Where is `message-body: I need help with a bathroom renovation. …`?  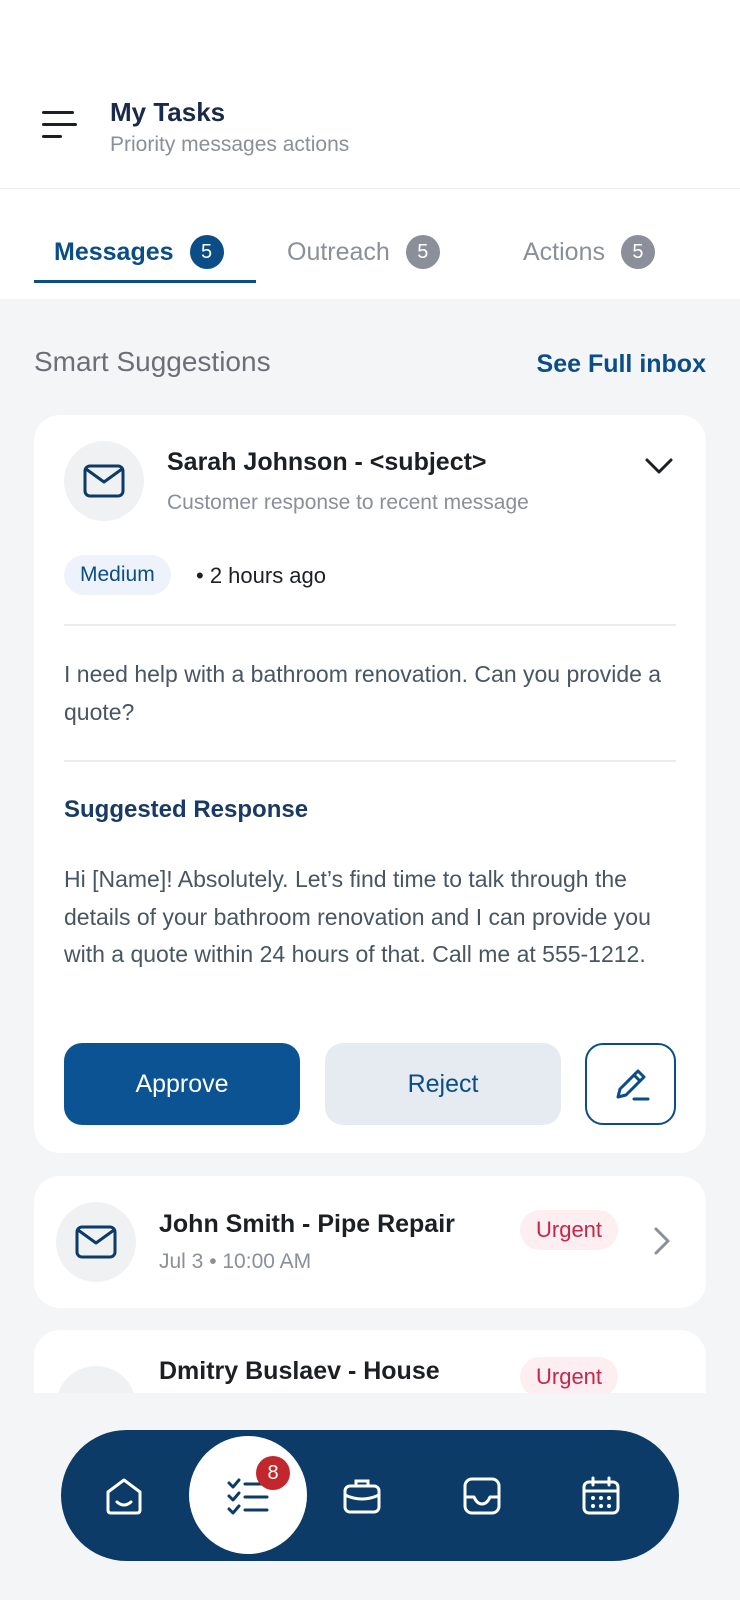 message-body: I need help with a bathroom renovation. … is located at coordinates (363, 693).